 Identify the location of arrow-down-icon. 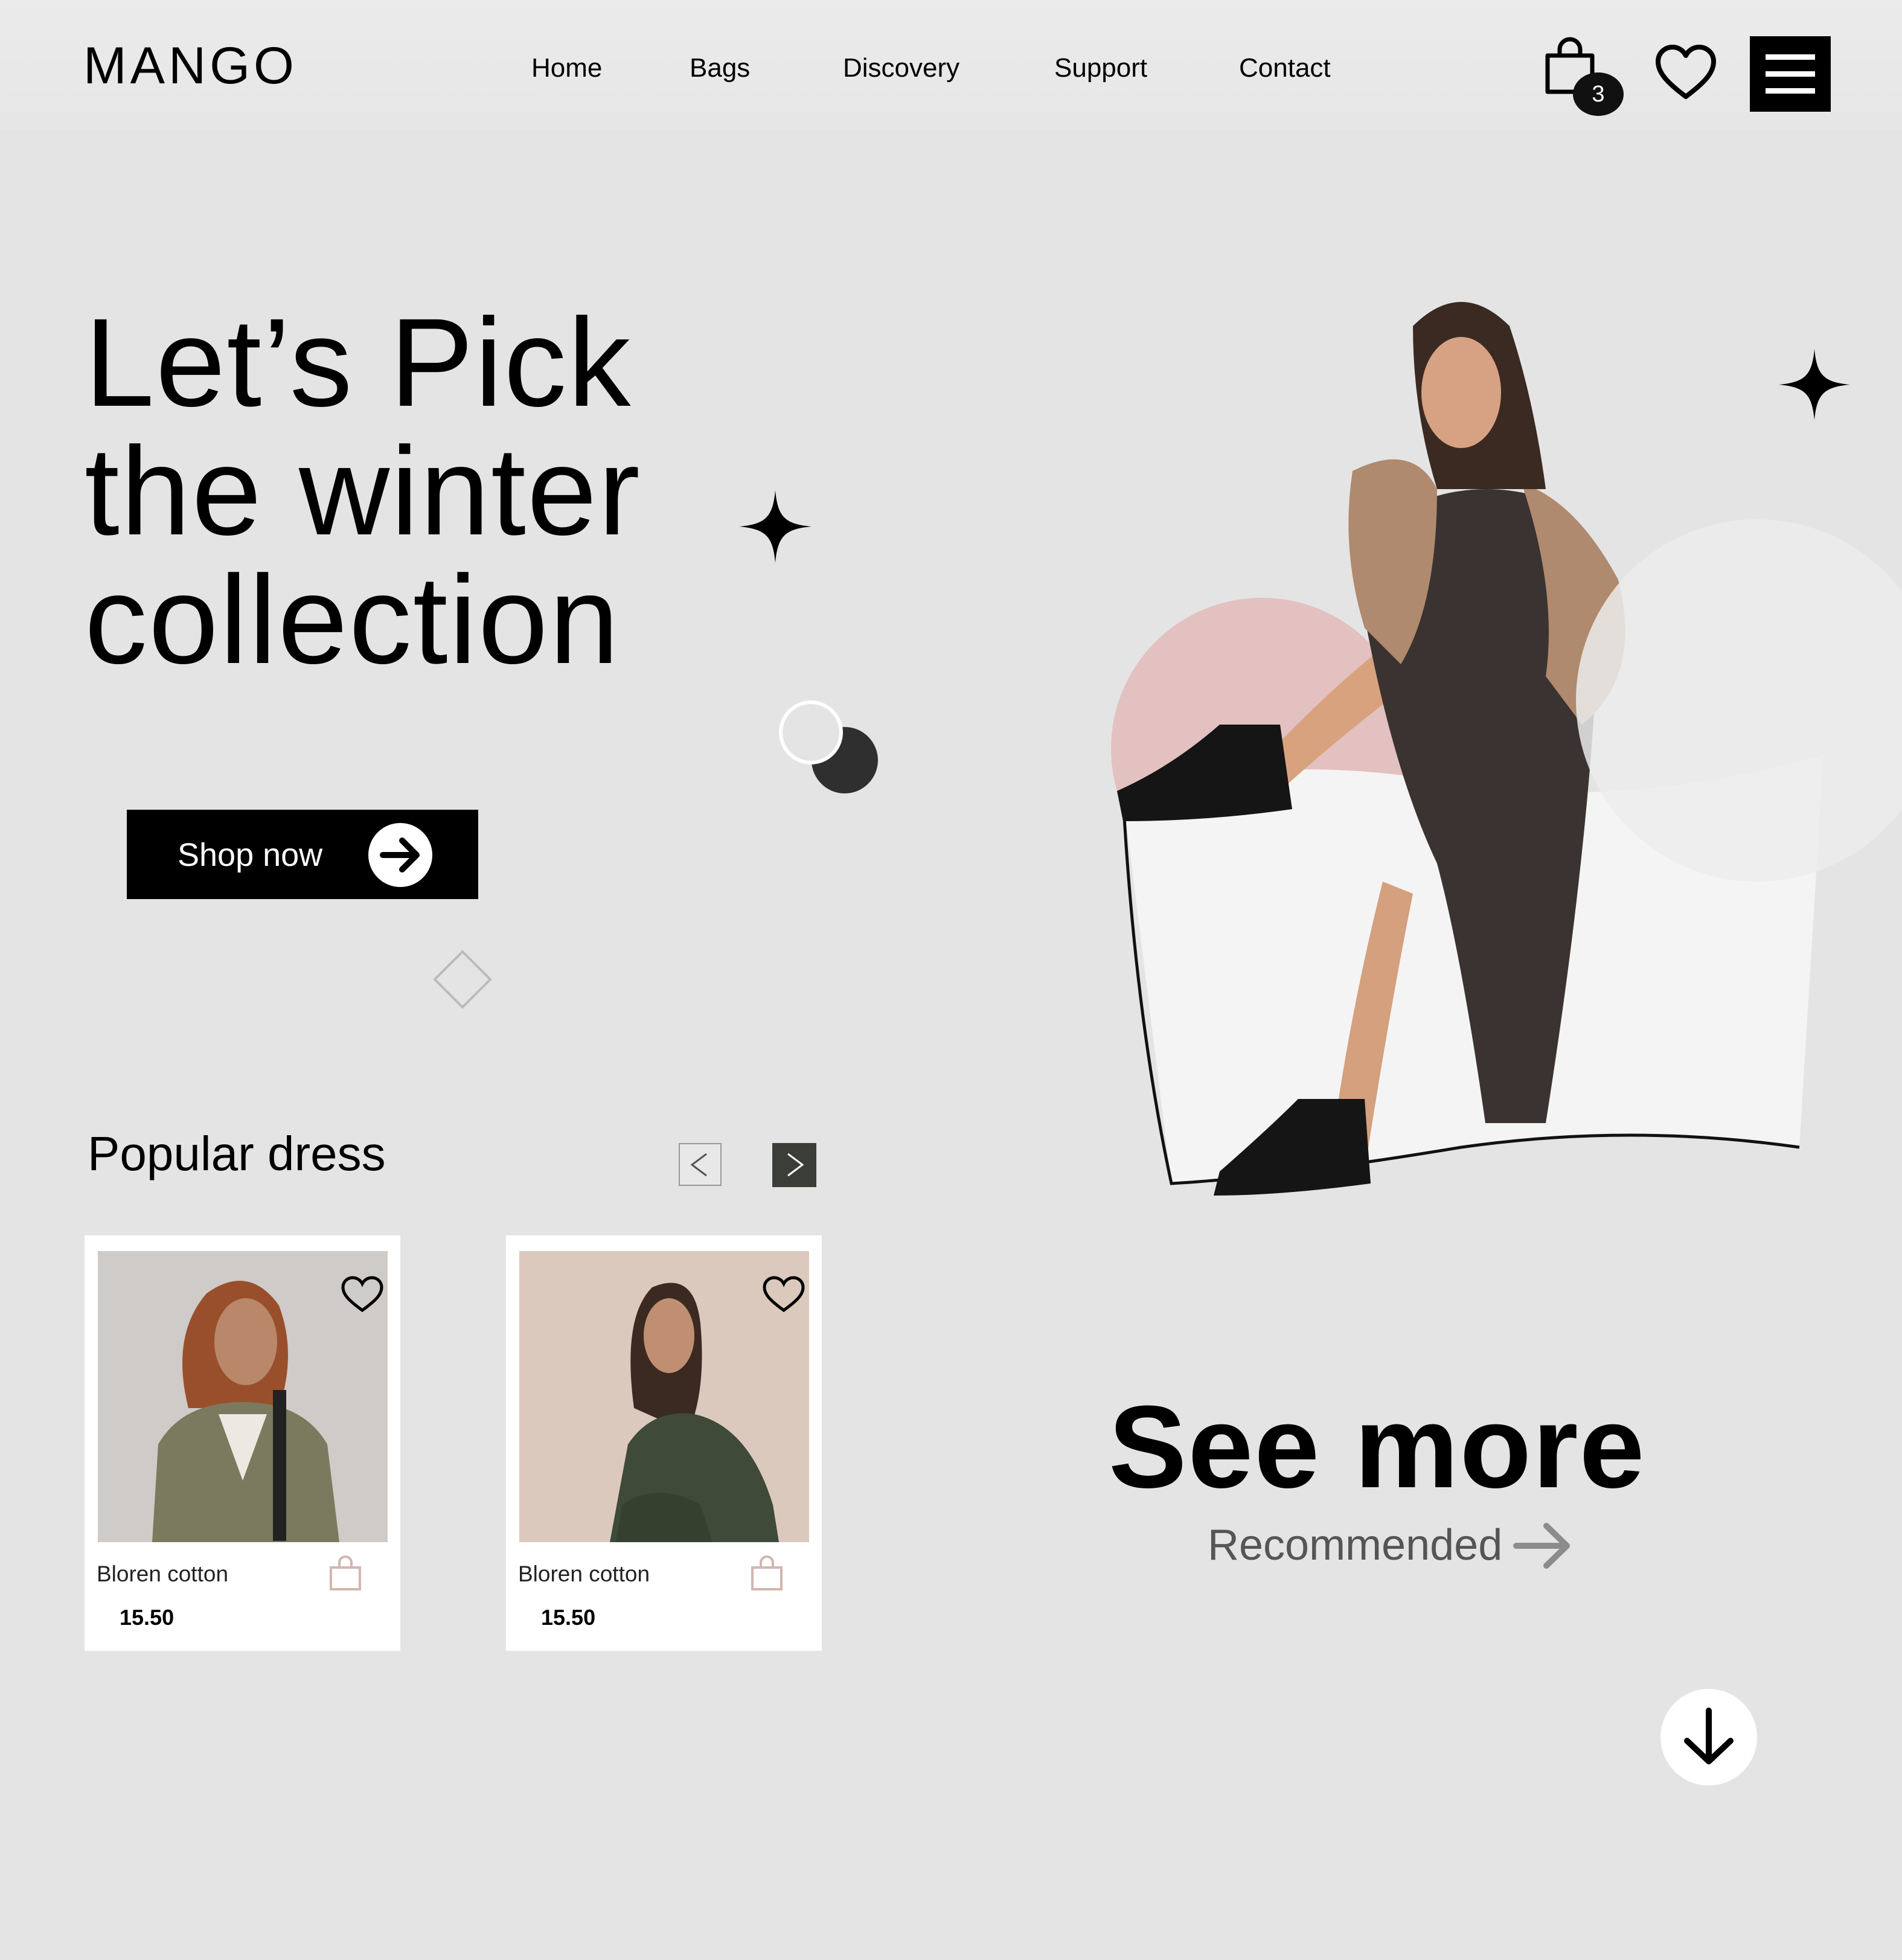
(1709, 1736).